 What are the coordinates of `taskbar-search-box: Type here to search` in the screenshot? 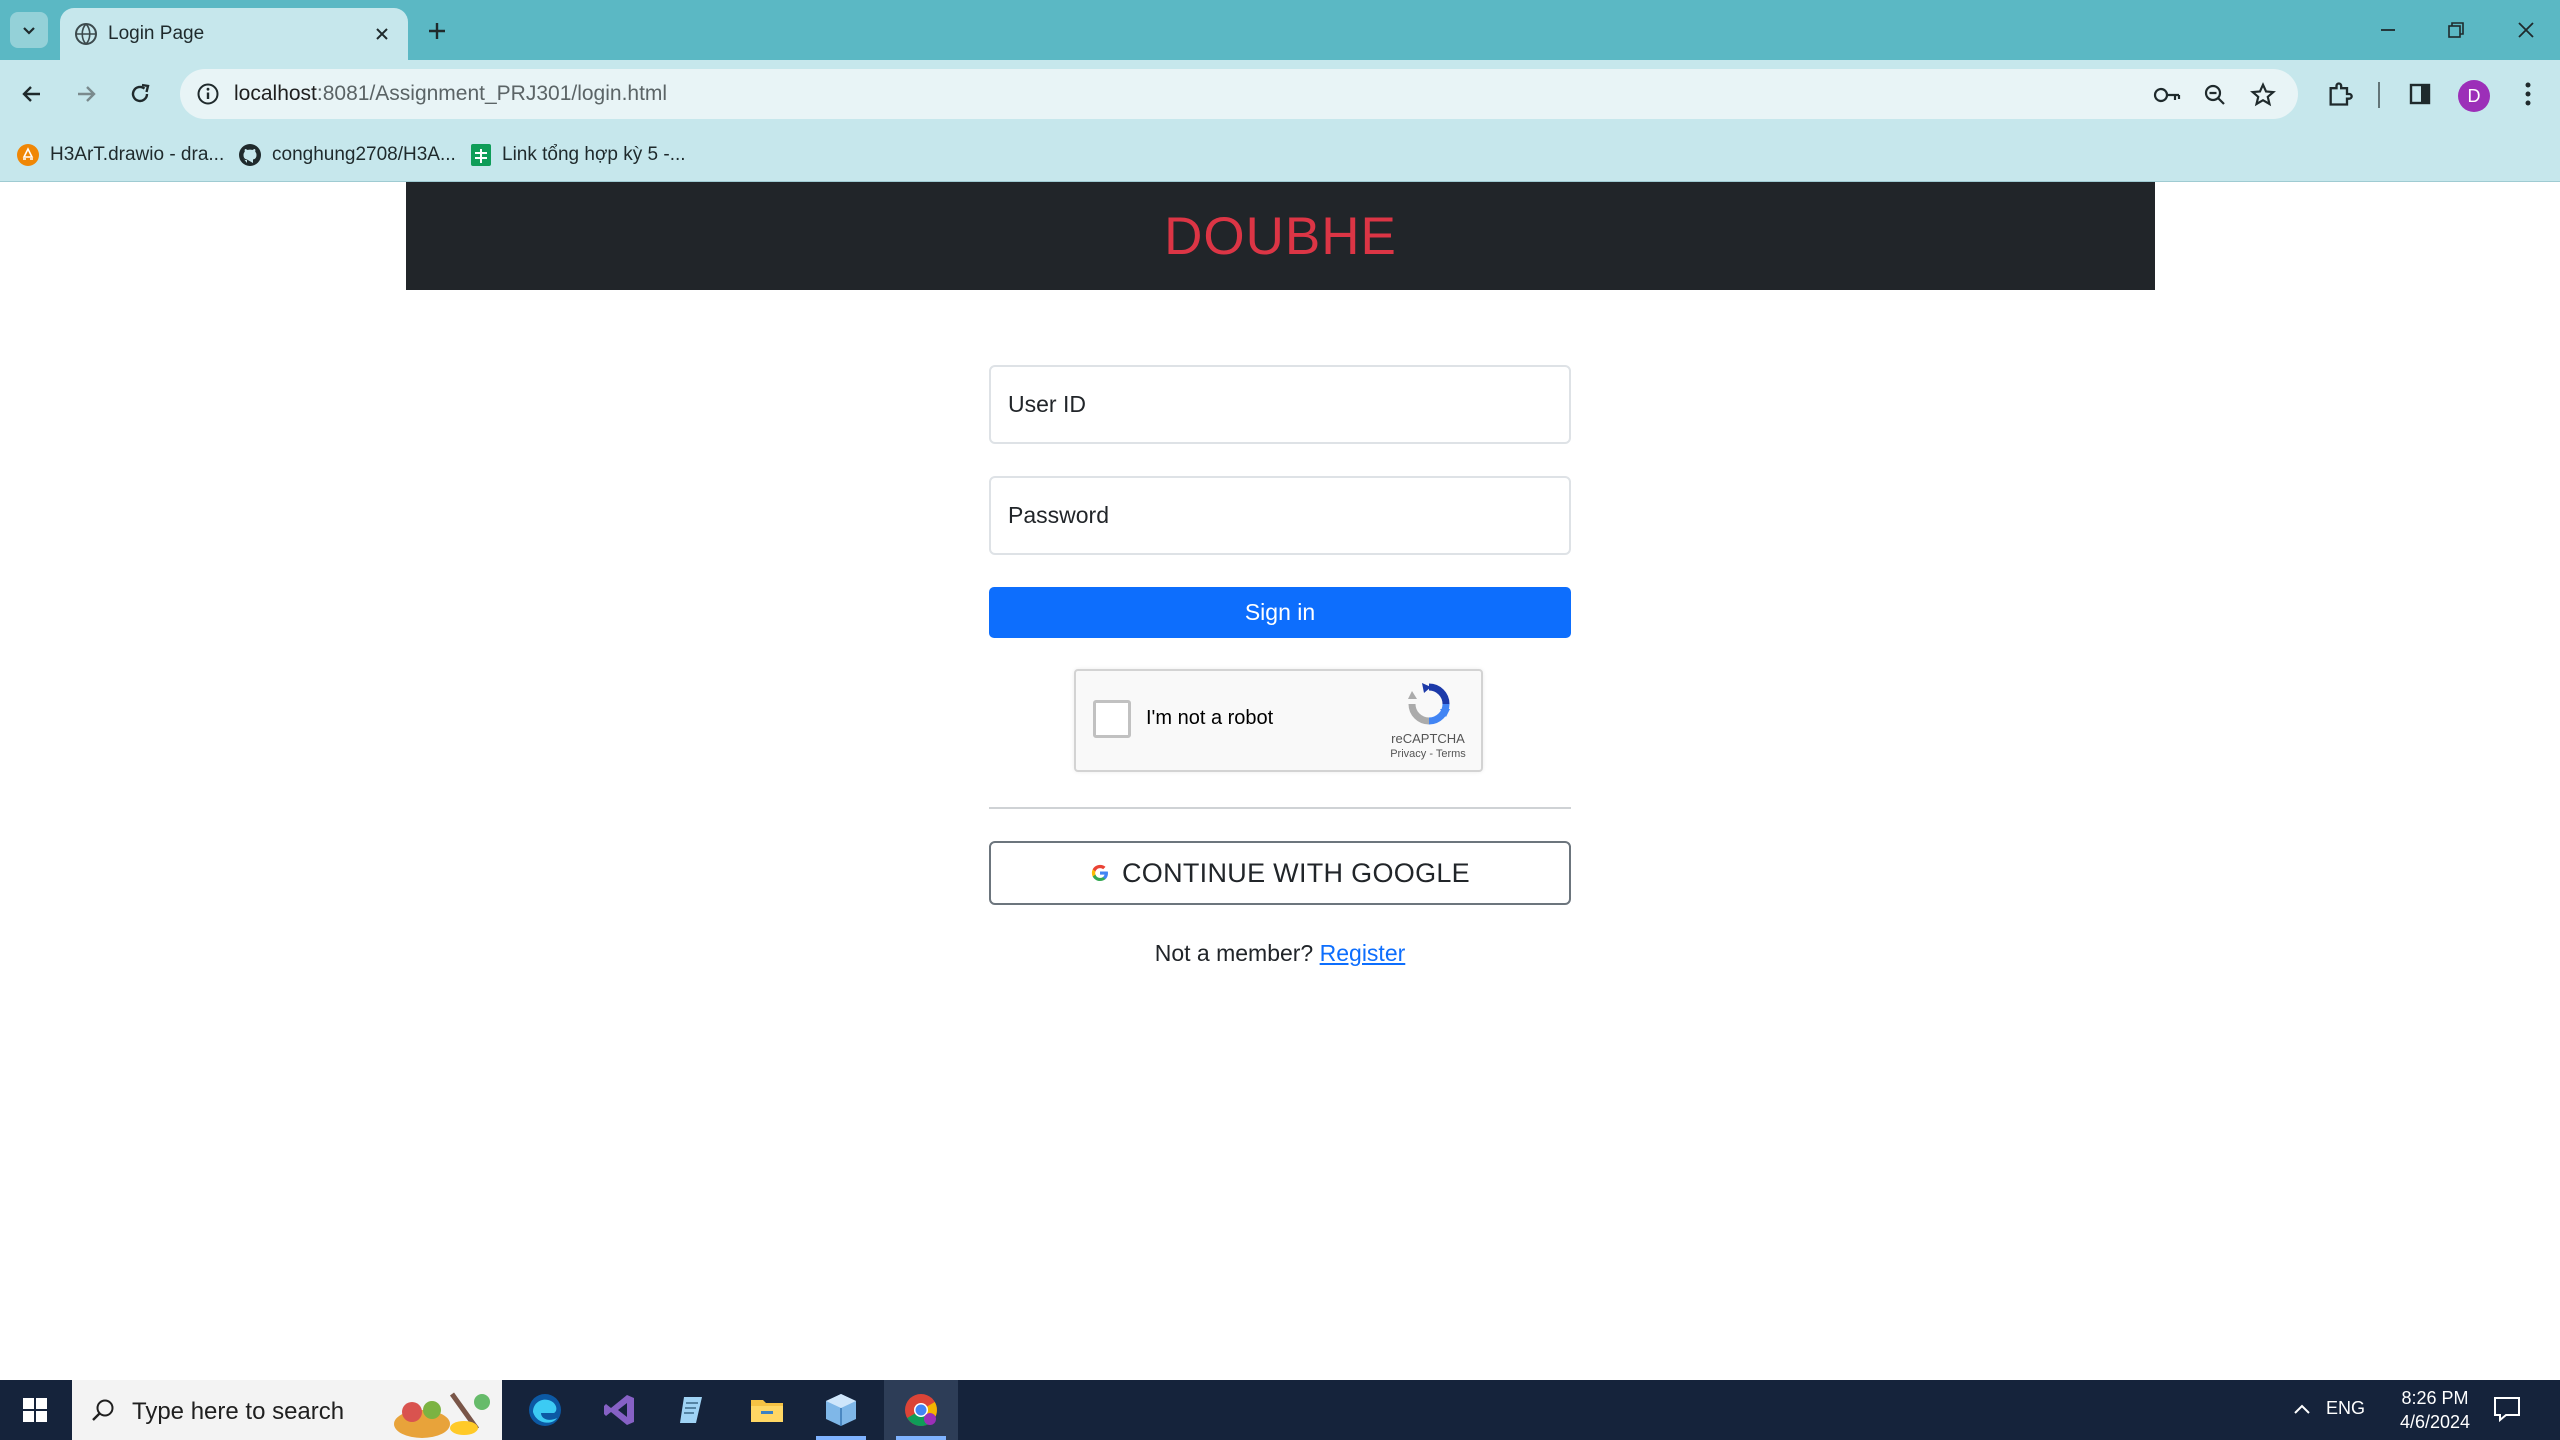 It's located at (287, 1410).